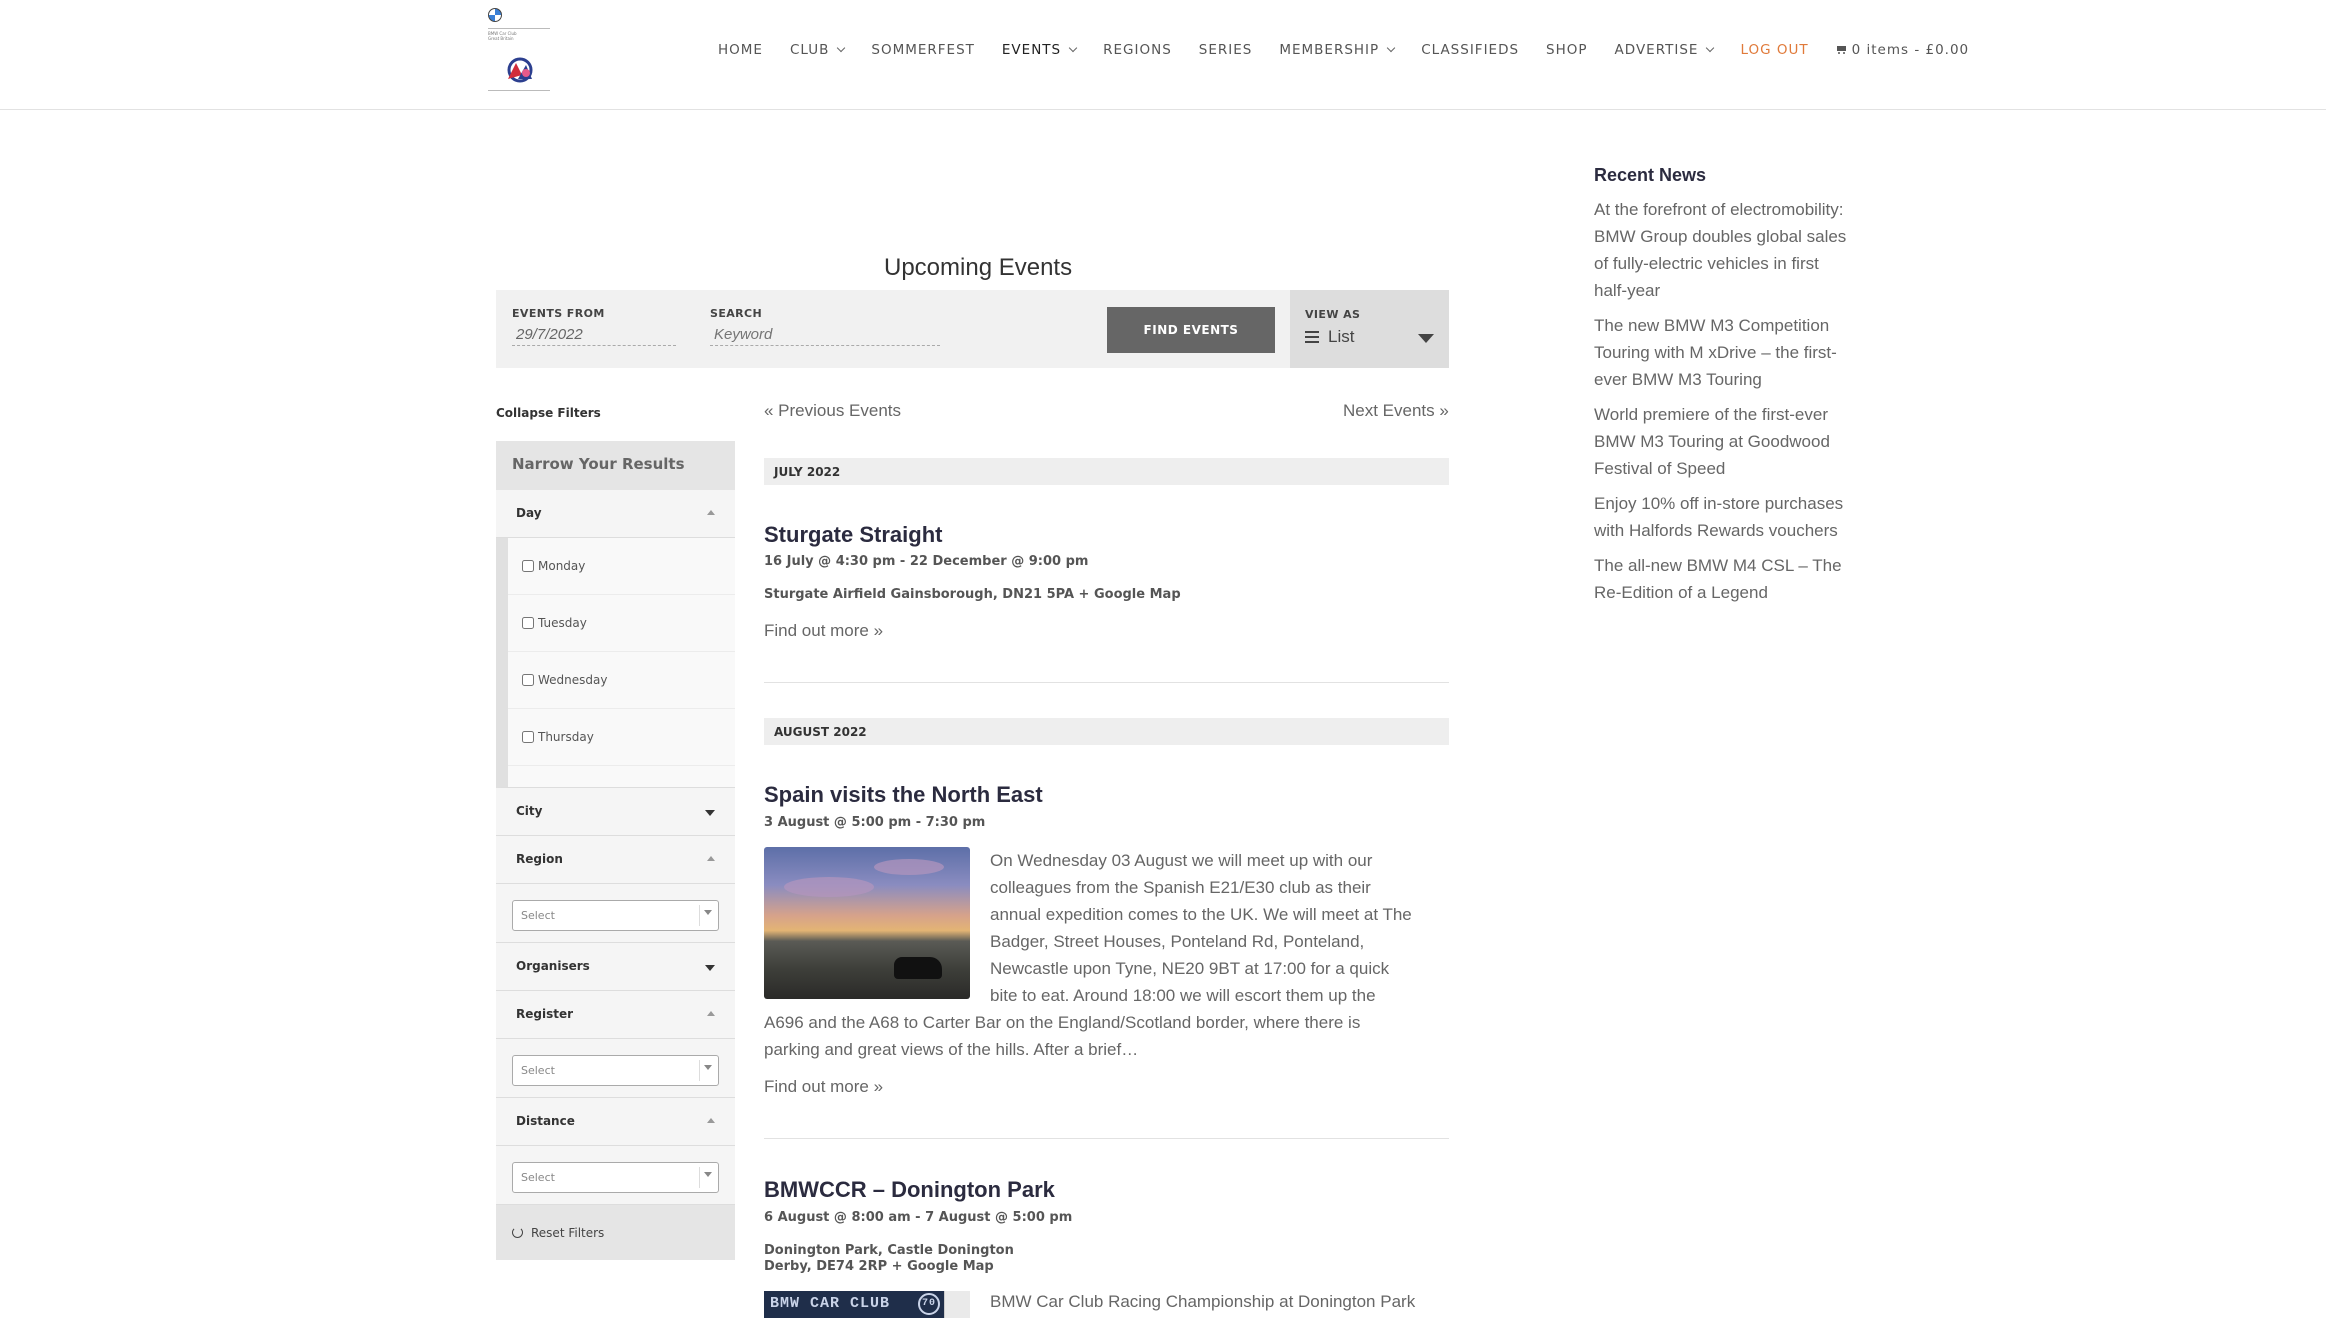 This screenshot has width=2326, height=1318. I want to click on filter-register-toggle: Register, so click(615, 1015).